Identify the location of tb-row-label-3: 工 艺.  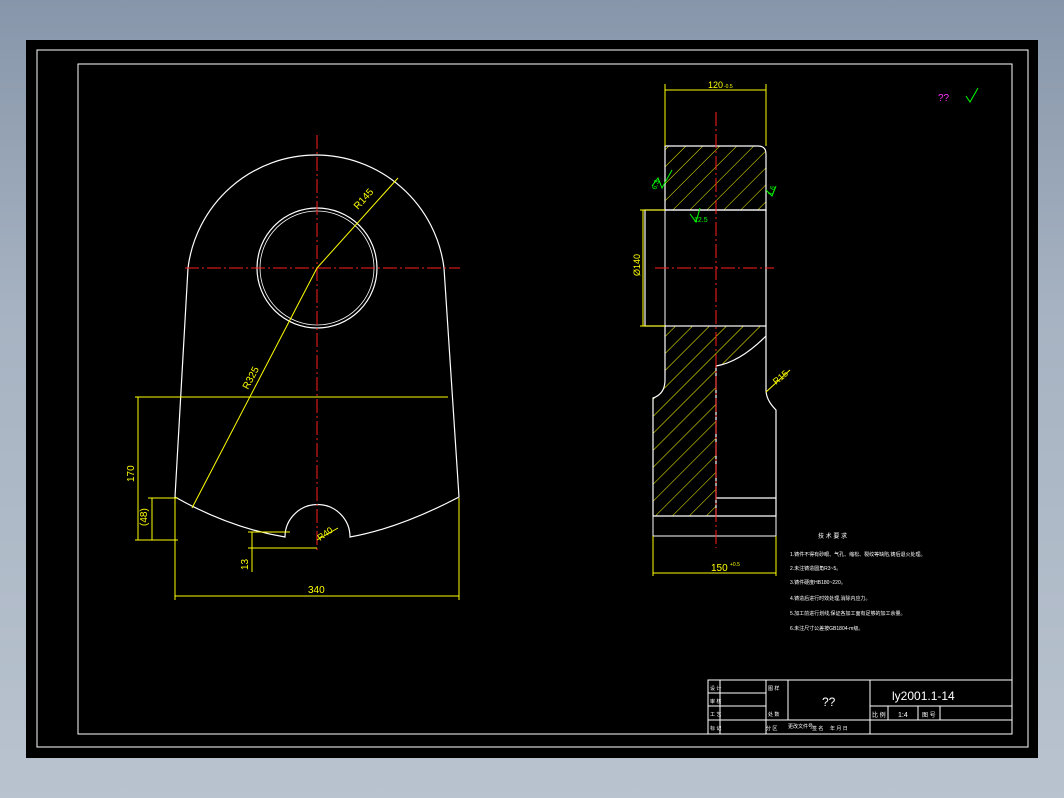
(715, 715).